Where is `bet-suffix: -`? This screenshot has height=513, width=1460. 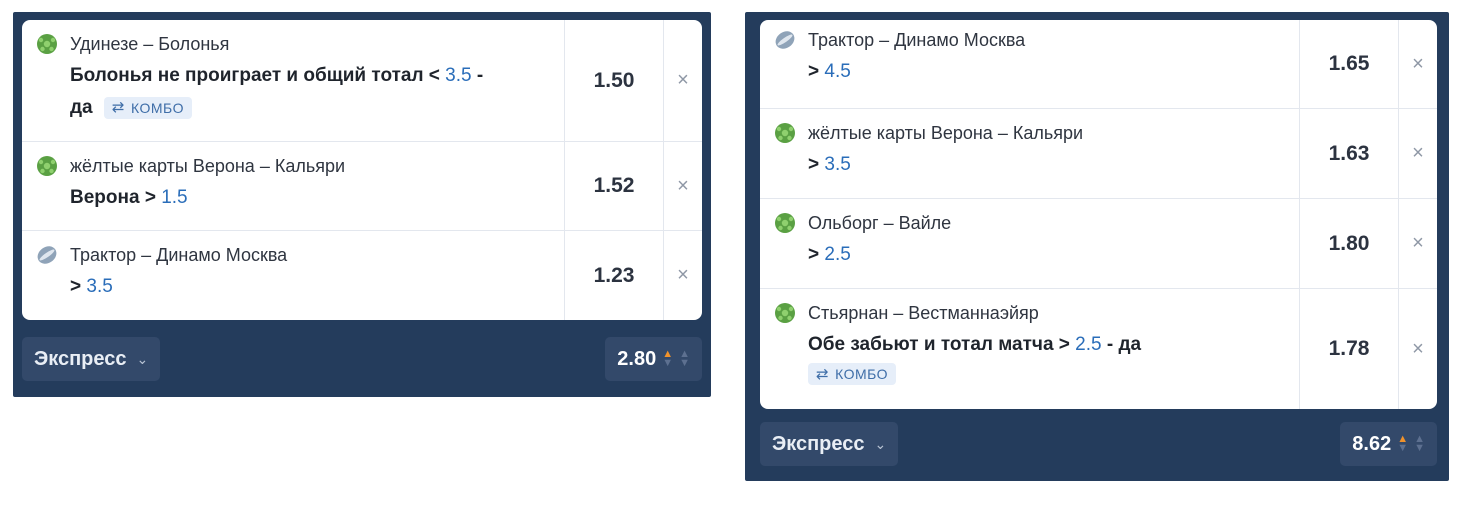 bet-suffix: - is located at coordinates (477, 75).